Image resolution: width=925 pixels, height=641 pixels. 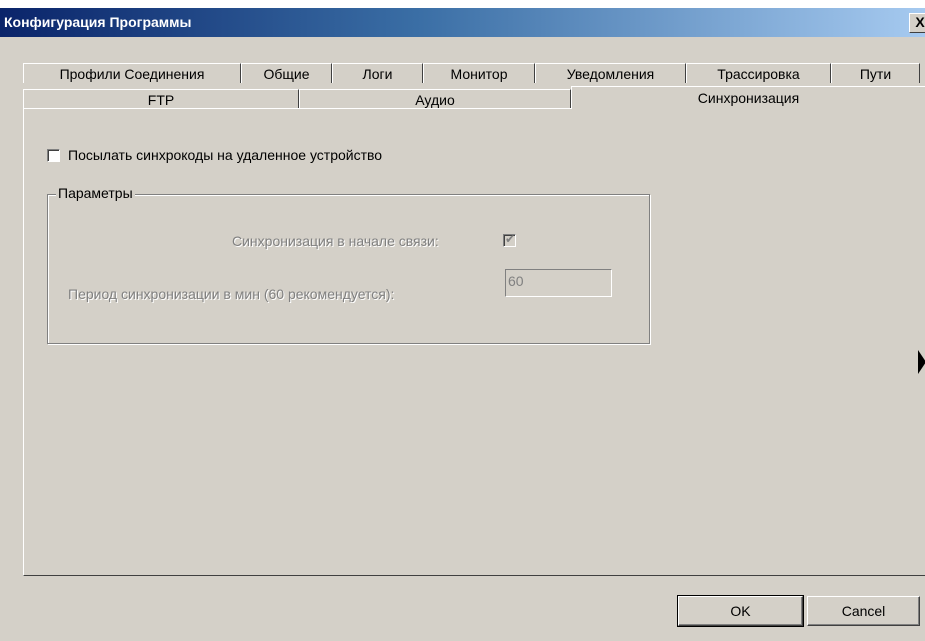 What do you see at coordinates (863, 611) in the screenshot?
I see `cancel-button: Cancel` at bounding box center [863, 611].